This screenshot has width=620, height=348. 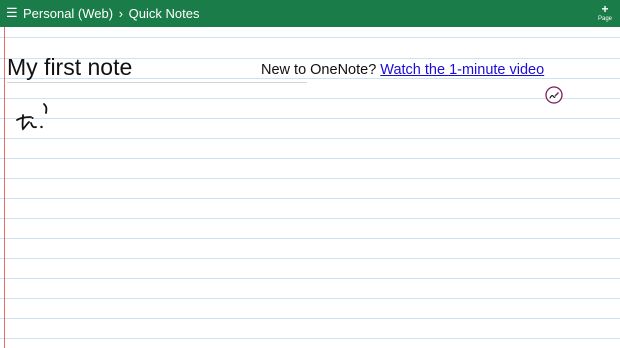 What do you see at coordinates (69, 67) in the screenshot?
I see `page-title: My first note` at bounding box center [69, 67].